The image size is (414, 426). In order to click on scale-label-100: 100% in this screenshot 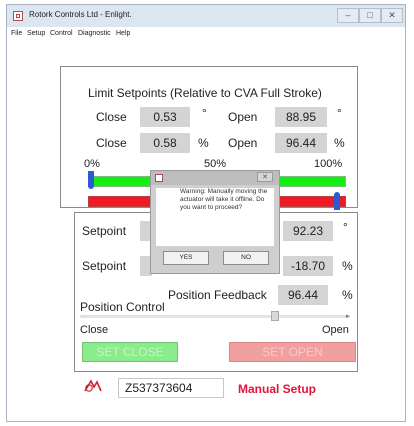, I will do `click(328, 164)`.